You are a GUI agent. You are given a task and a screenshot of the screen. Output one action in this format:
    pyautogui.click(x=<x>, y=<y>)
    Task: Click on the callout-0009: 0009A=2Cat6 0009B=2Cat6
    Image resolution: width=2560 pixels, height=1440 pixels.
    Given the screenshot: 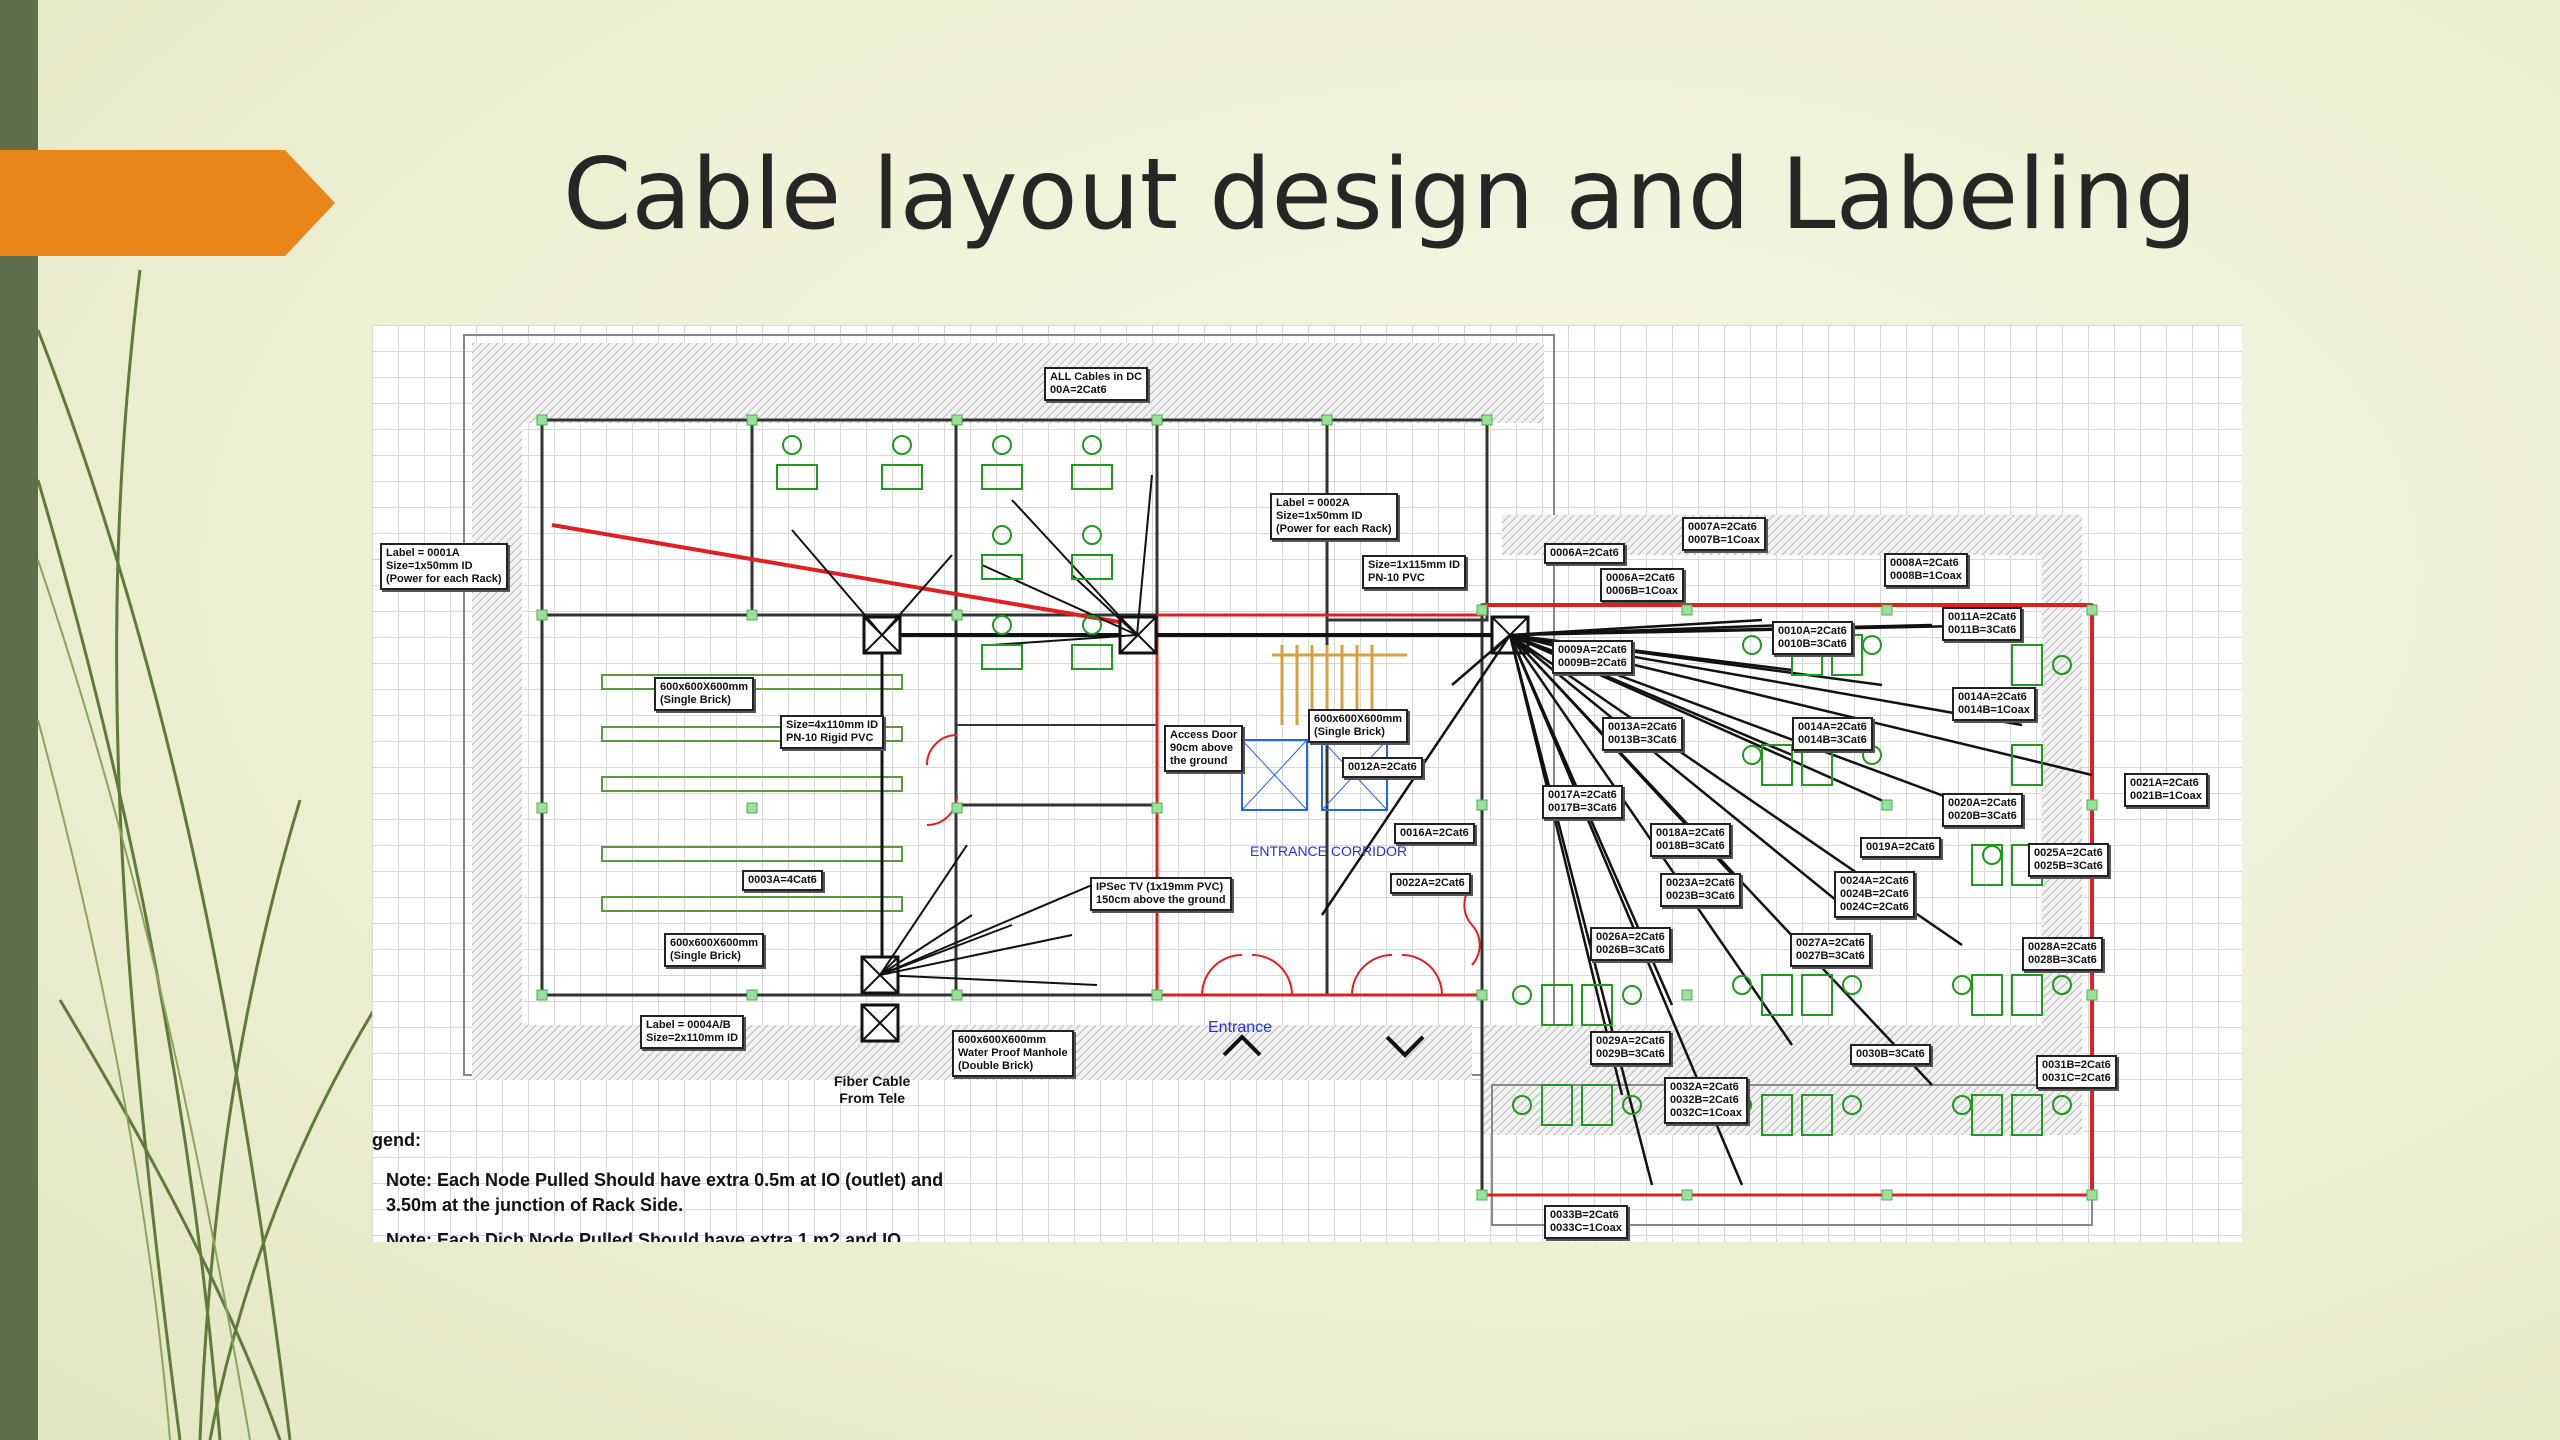 What is the action you would take?
    pyautogui.click(x=1592, y=657)
    